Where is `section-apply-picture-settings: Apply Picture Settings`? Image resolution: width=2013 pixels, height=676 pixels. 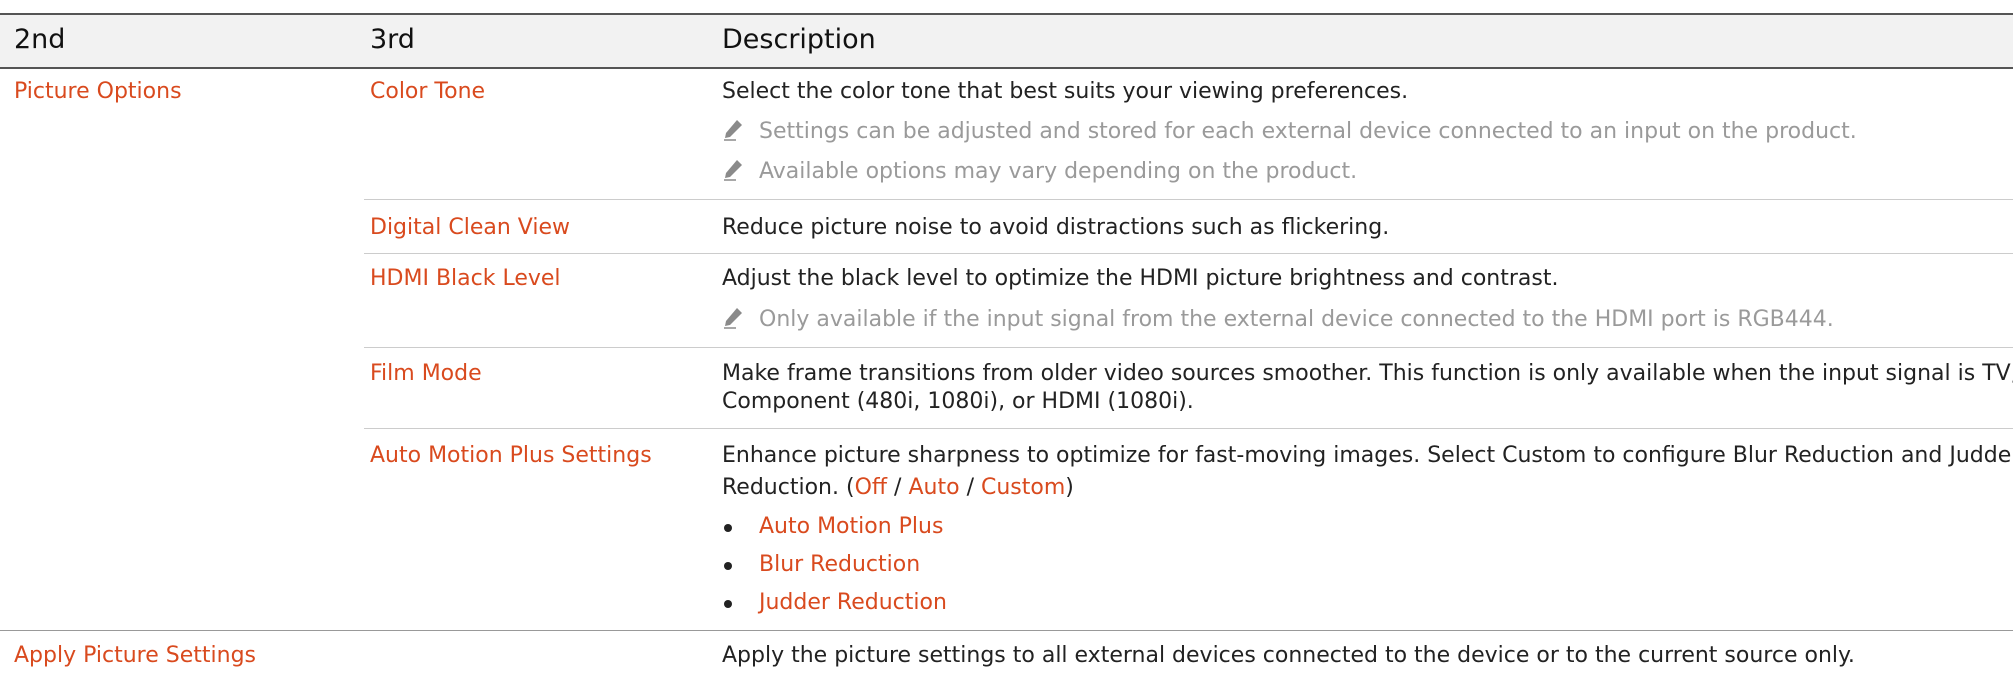 section-apply-picture-settings: Apply Picture Settings is located at coordinates (135, 655).